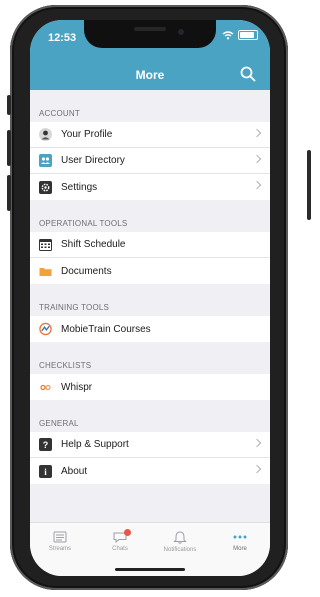 The image size is (320, 597). I want to click on tab-more: More, so click(240, 549).